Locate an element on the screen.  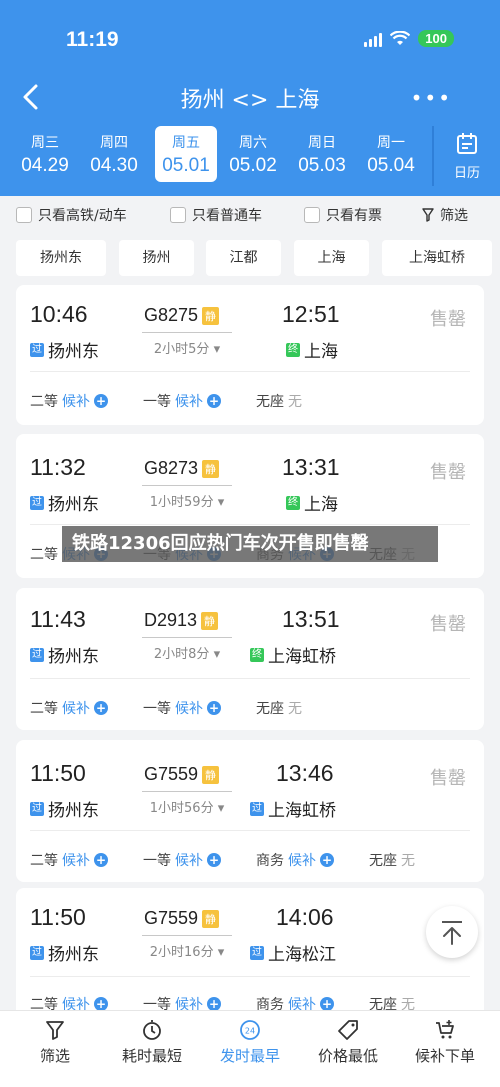
date-tab-selected: 周五 05.01 is located at coordinates (186, 154).